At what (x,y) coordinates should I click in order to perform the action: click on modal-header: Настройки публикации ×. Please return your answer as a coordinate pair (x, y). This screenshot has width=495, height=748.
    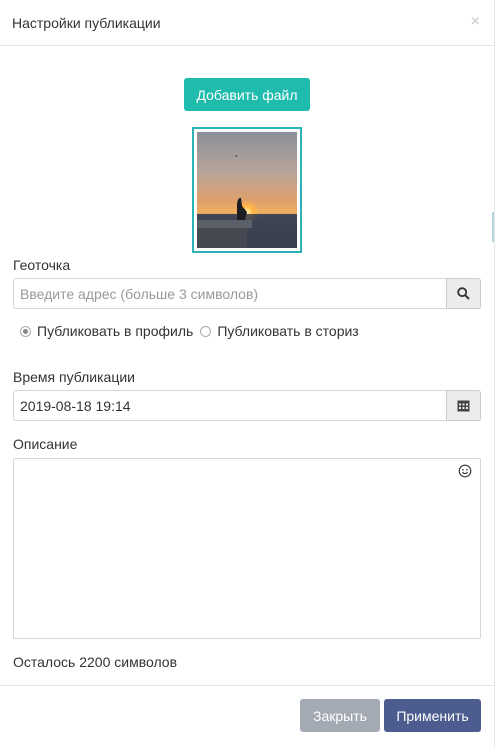
    Looking at the image, I should click on (247, 23).